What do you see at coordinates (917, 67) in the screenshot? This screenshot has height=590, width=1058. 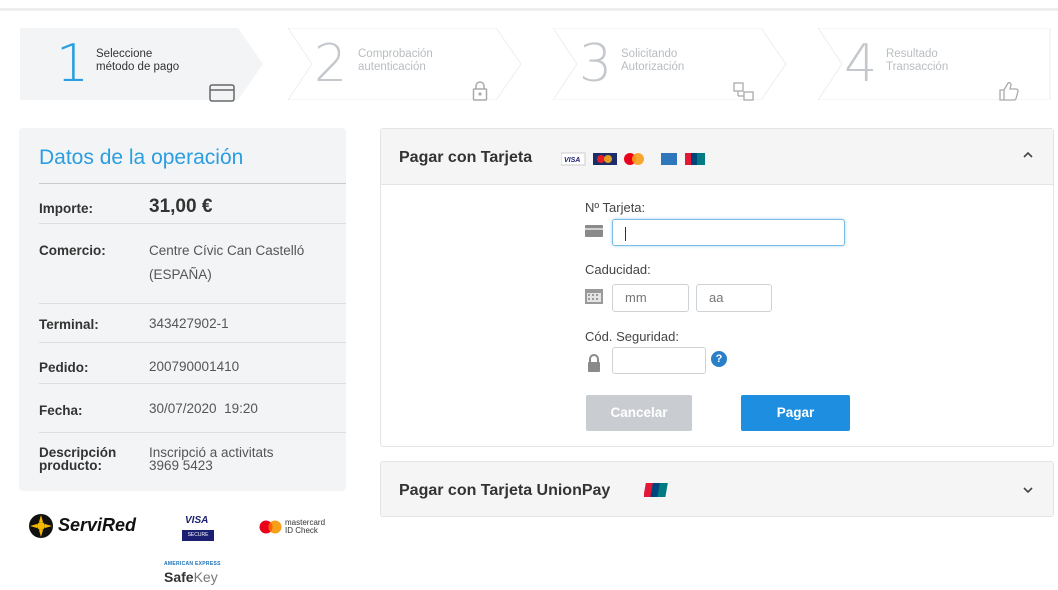 I see `step-label-line2: Transacción` at bounding box center [917, 67].